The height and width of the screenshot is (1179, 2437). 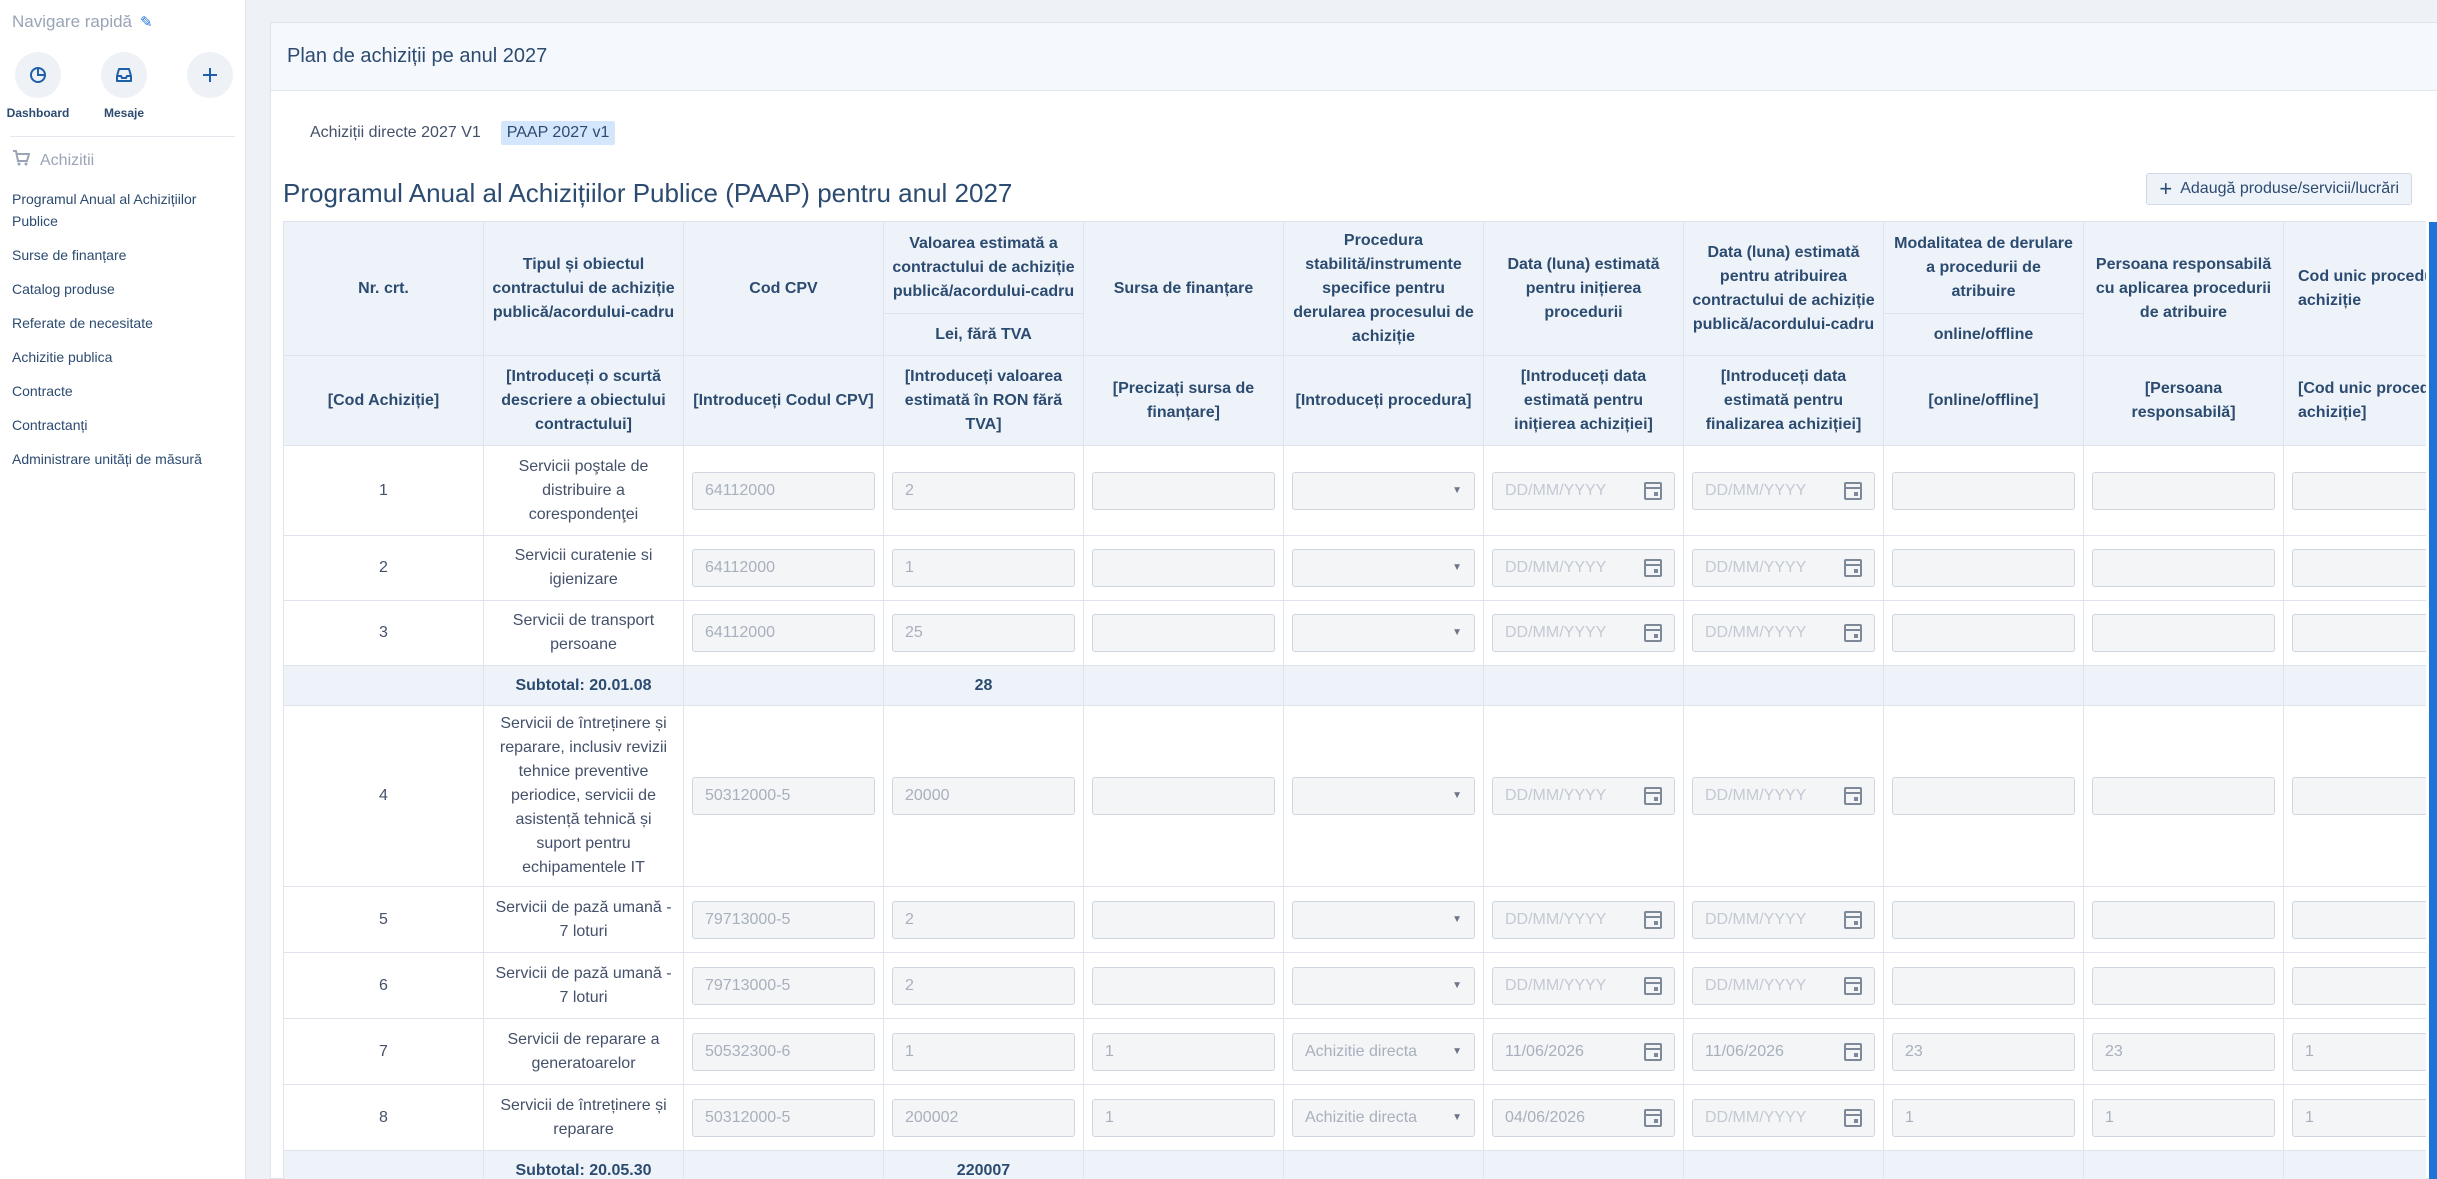 What do you see at coordinates (210, 86) in the screenshot?
I see `quick-item-add` at bounding box center [210, 86].